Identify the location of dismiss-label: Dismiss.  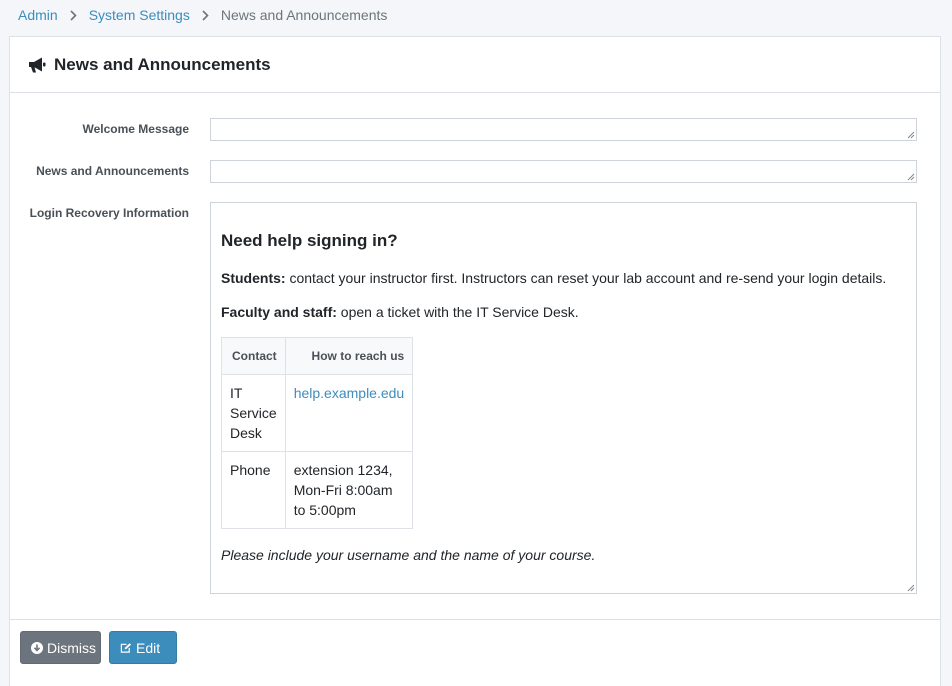
(71, 647).